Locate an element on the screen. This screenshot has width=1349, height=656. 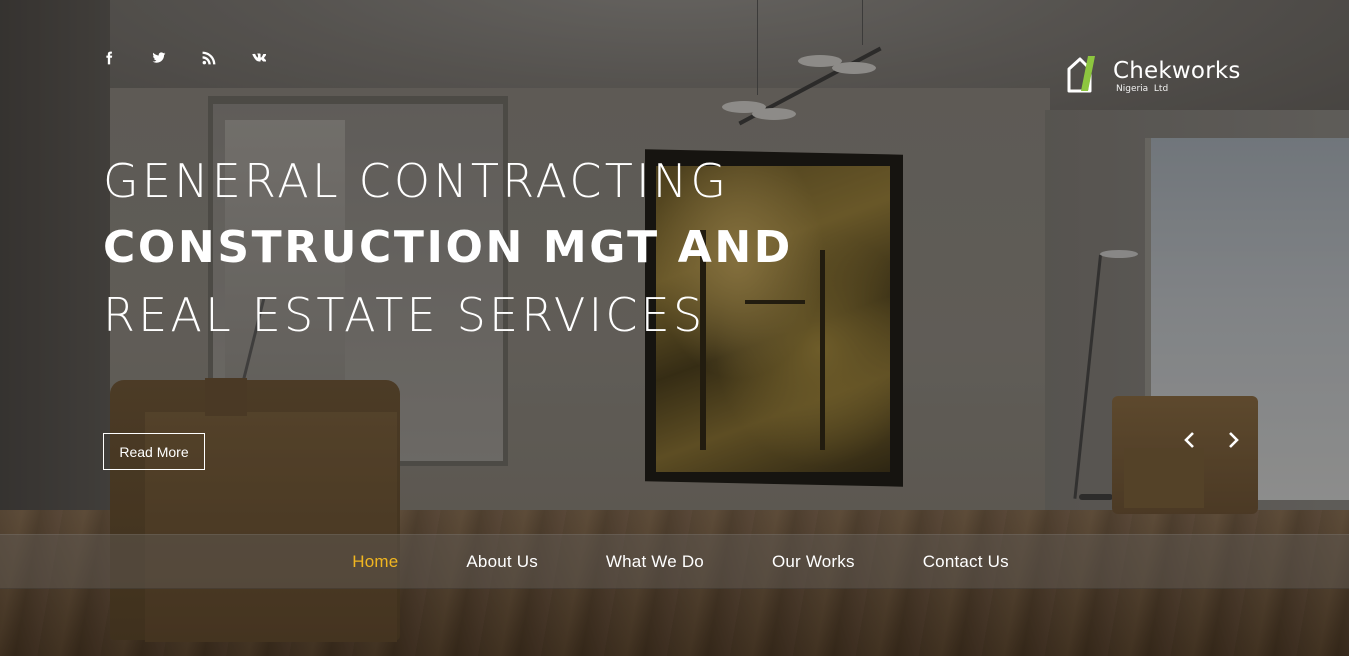
nav-item-home: Home is located at coordinates (375, 562).